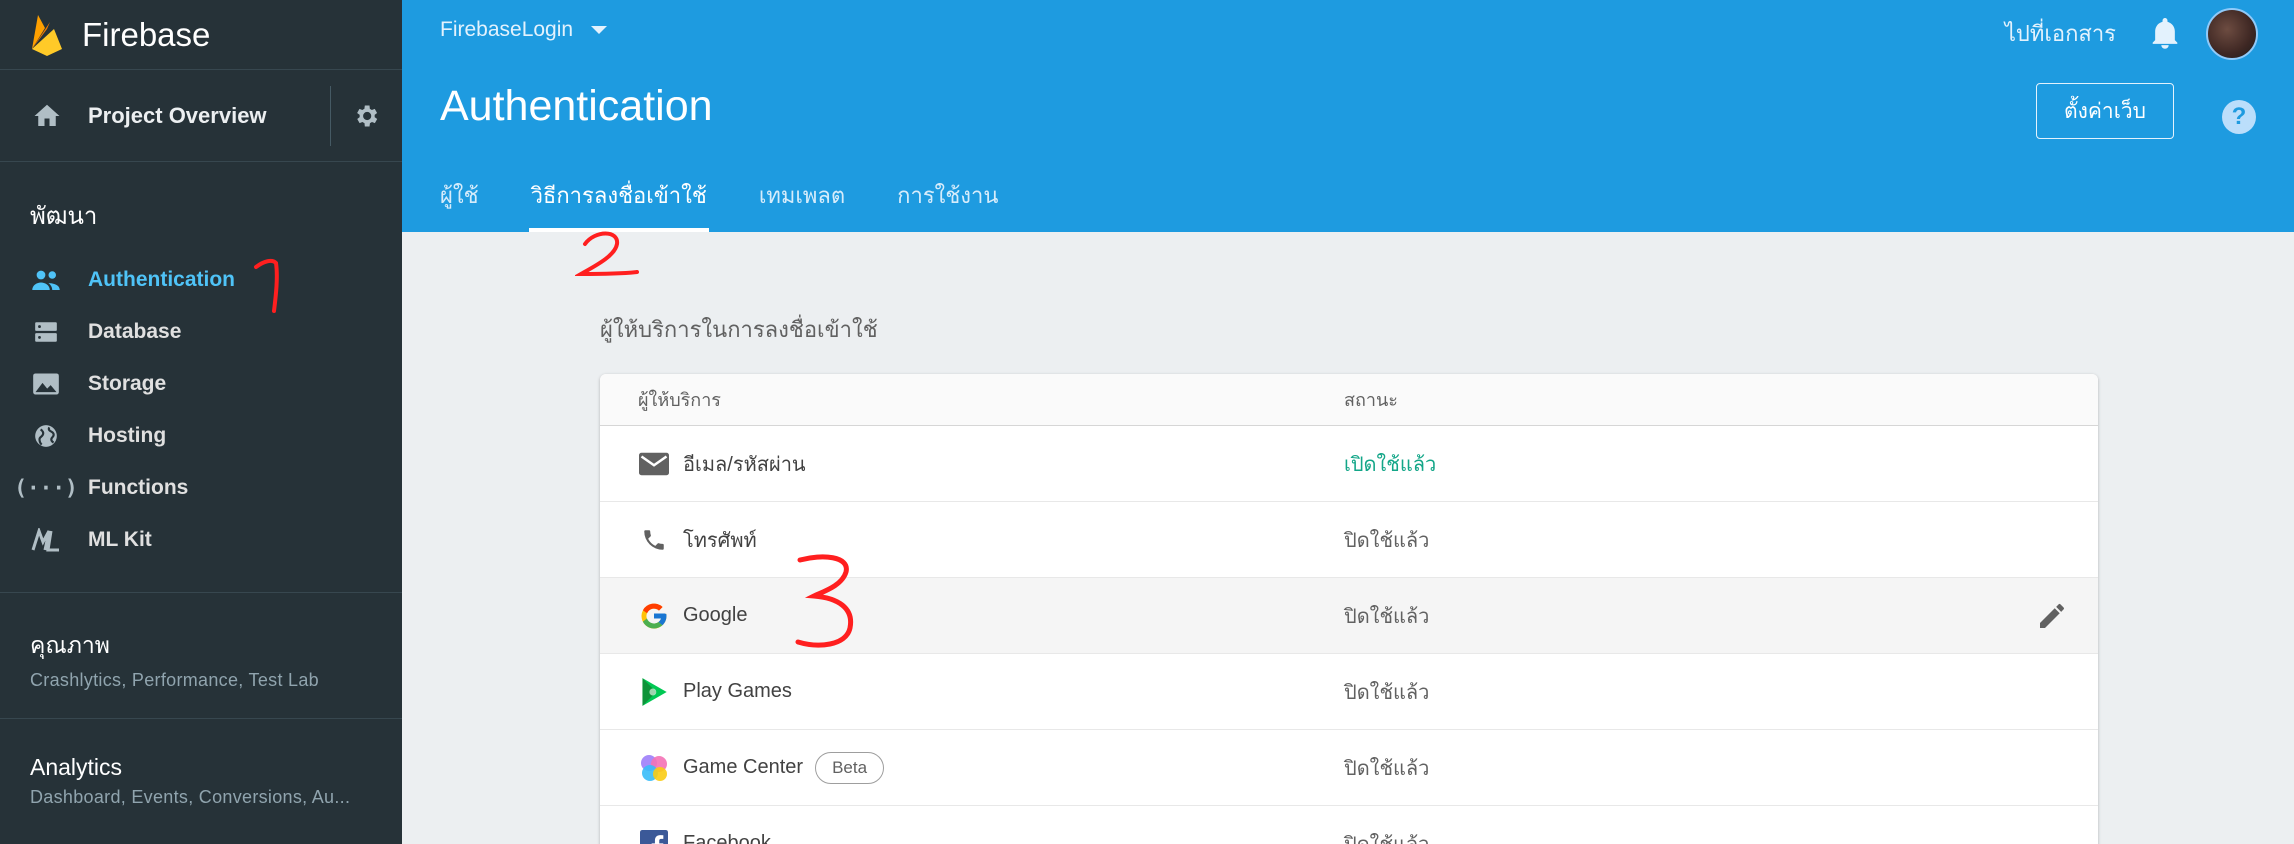 Image resolution: width=2294 pixels, height=844 pixels. I want to click on beta-badge: Beta, so click(850, 767).